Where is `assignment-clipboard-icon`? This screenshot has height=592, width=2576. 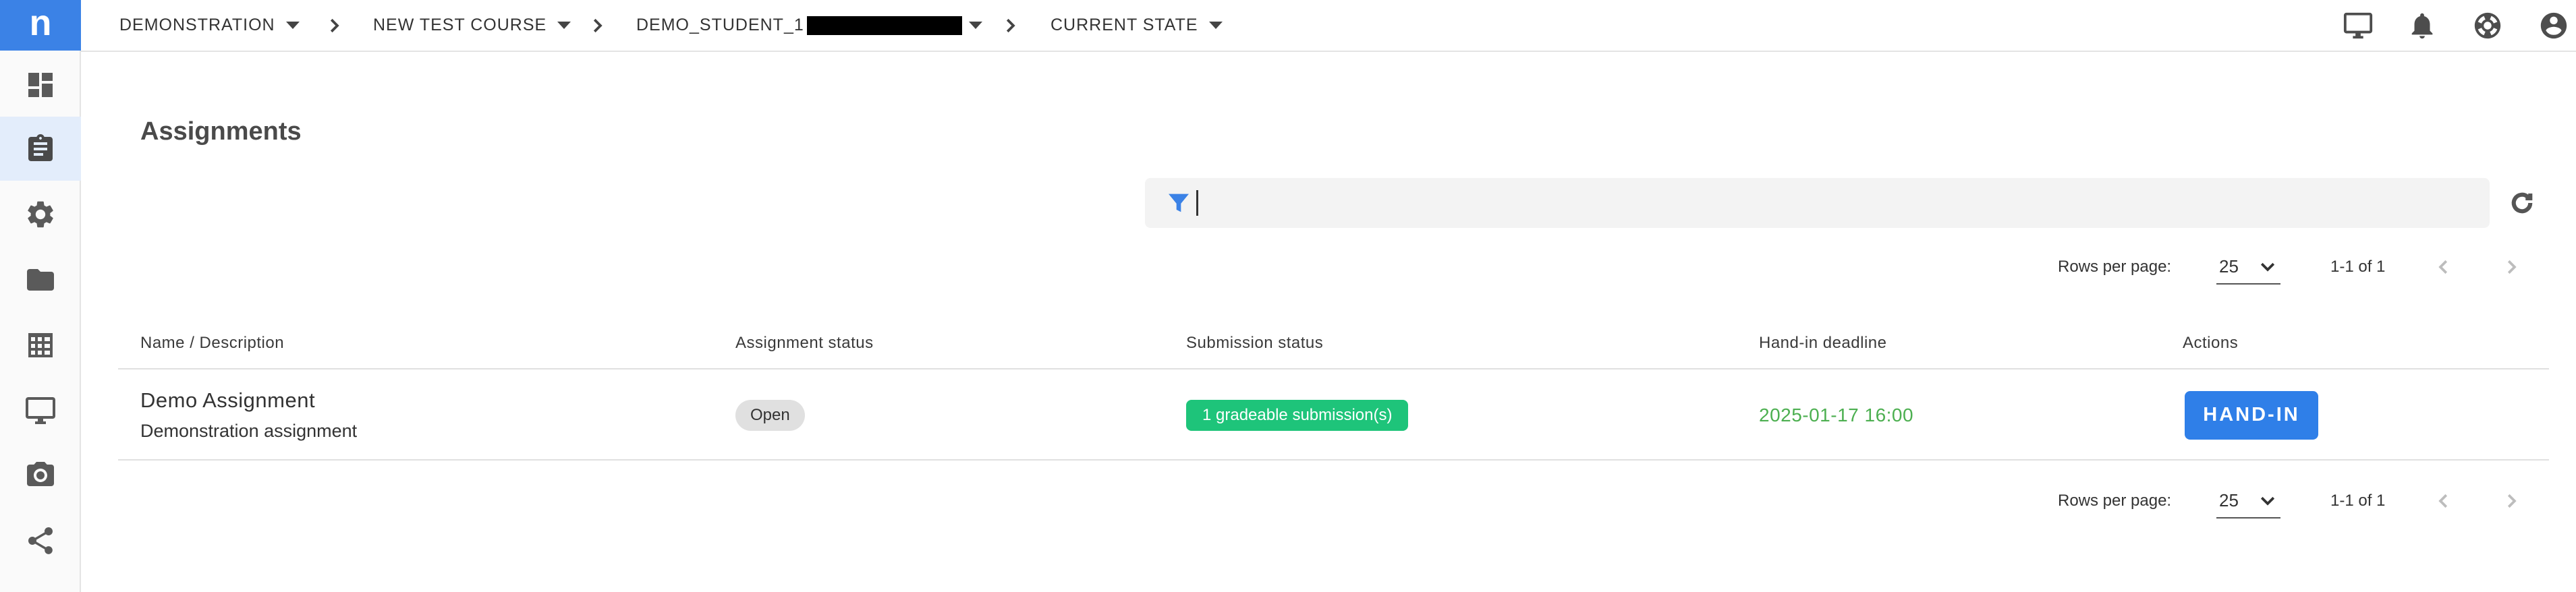 assignment-clipboard-icon is located at coordinates (40, 147).